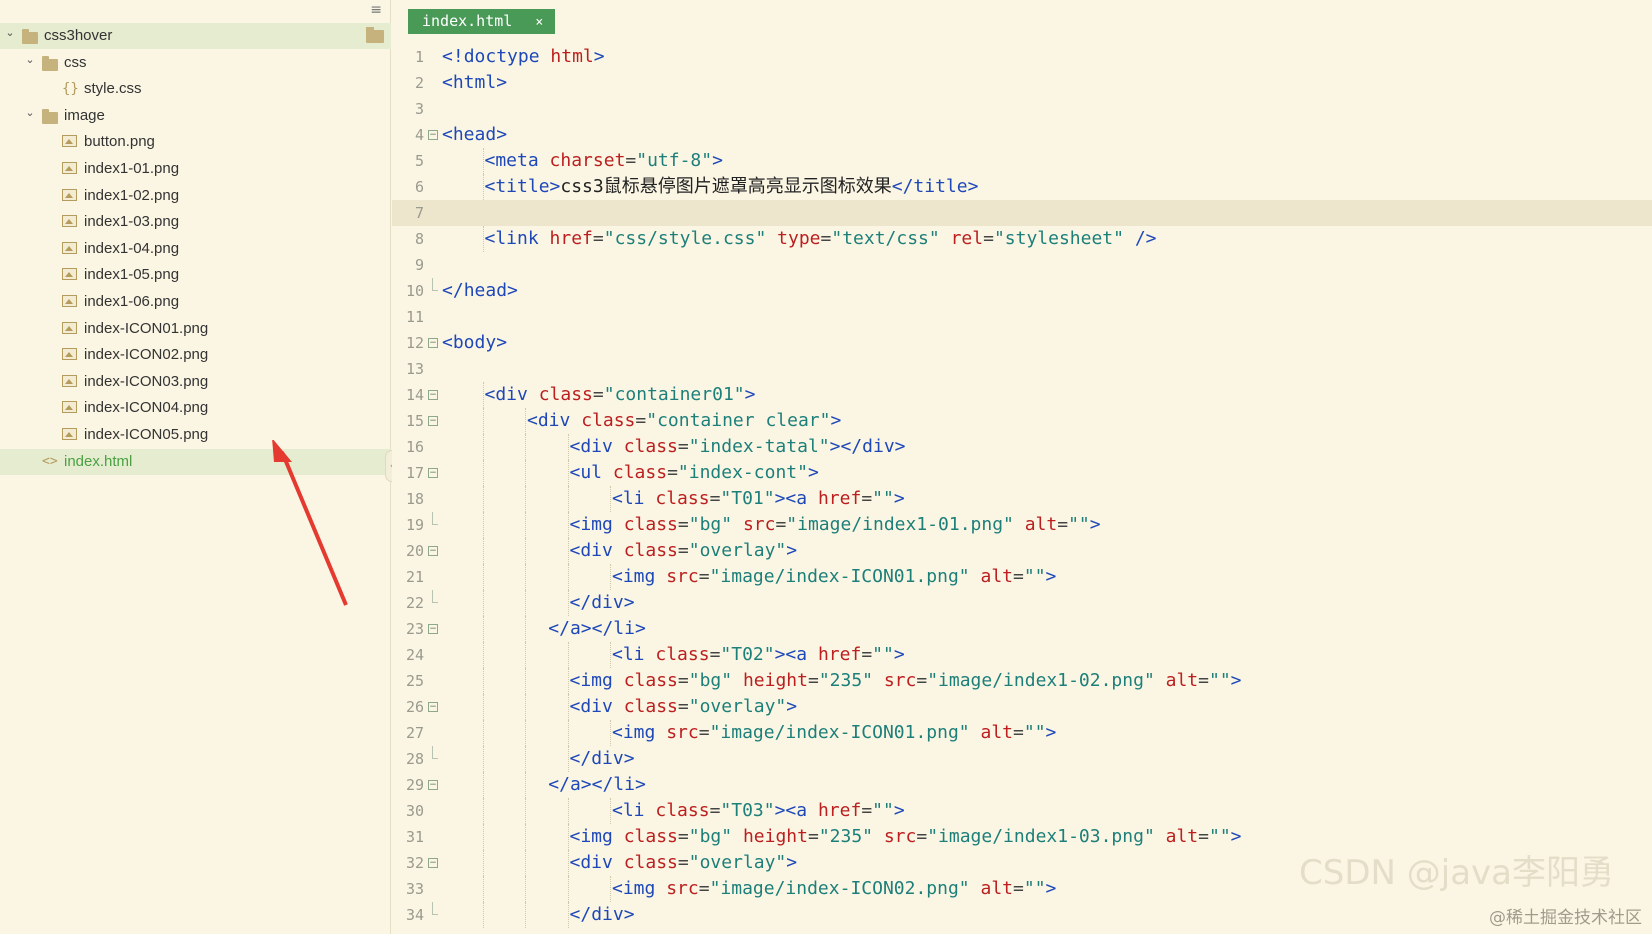 This screenshot has width=1652, height=934. Describe the element at coordinates (802, 654) in the screenshot. I see `code-token: a` at that location.